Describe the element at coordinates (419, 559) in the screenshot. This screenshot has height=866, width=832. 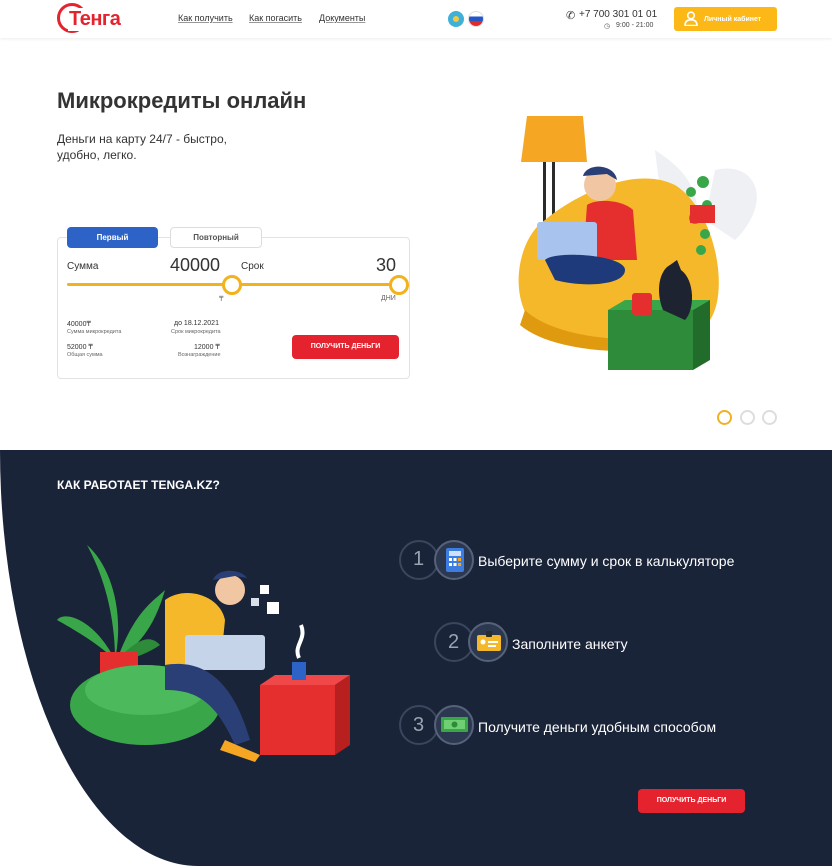
I see `step-1-number: 1` at that location.